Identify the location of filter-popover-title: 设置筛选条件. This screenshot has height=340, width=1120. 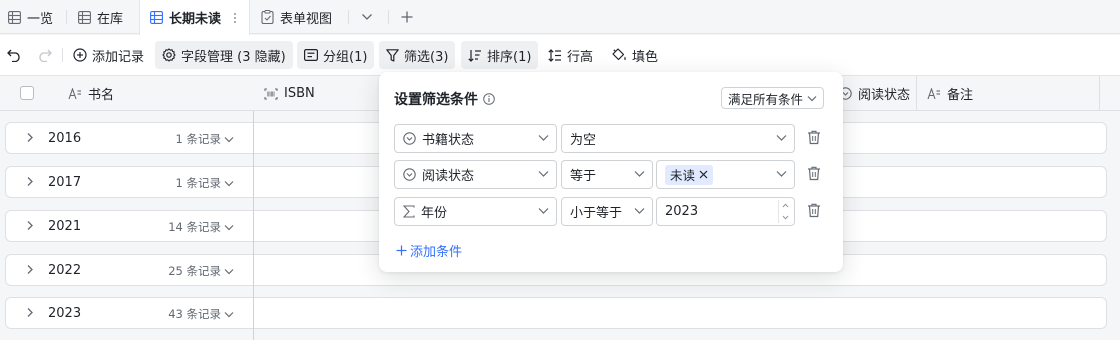
(444, 99).